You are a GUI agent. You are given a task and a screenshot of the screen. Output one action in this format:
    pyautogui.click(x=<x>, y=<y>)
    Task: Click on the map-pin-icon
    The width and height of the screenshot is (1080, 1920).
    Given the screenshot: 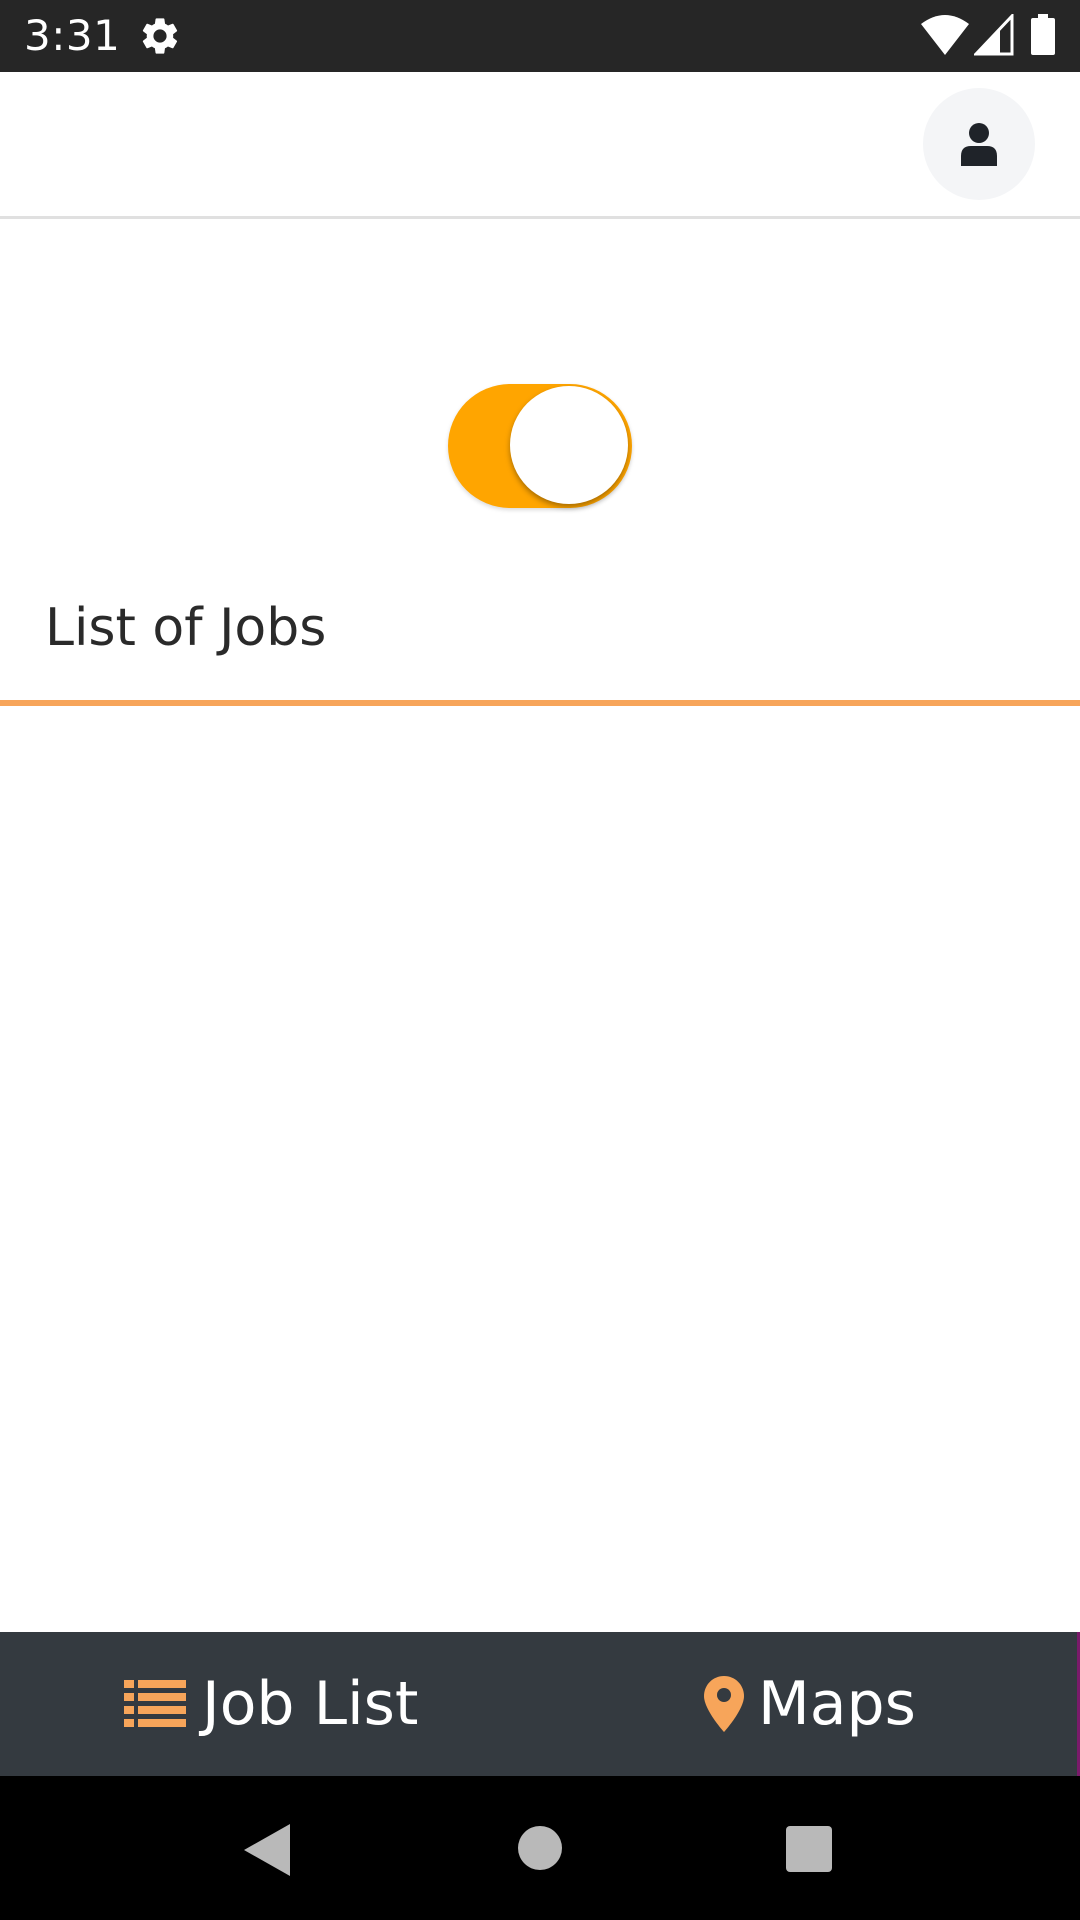 What is the action you would take?
    pyautogui.click(x=724, y=1704)
    